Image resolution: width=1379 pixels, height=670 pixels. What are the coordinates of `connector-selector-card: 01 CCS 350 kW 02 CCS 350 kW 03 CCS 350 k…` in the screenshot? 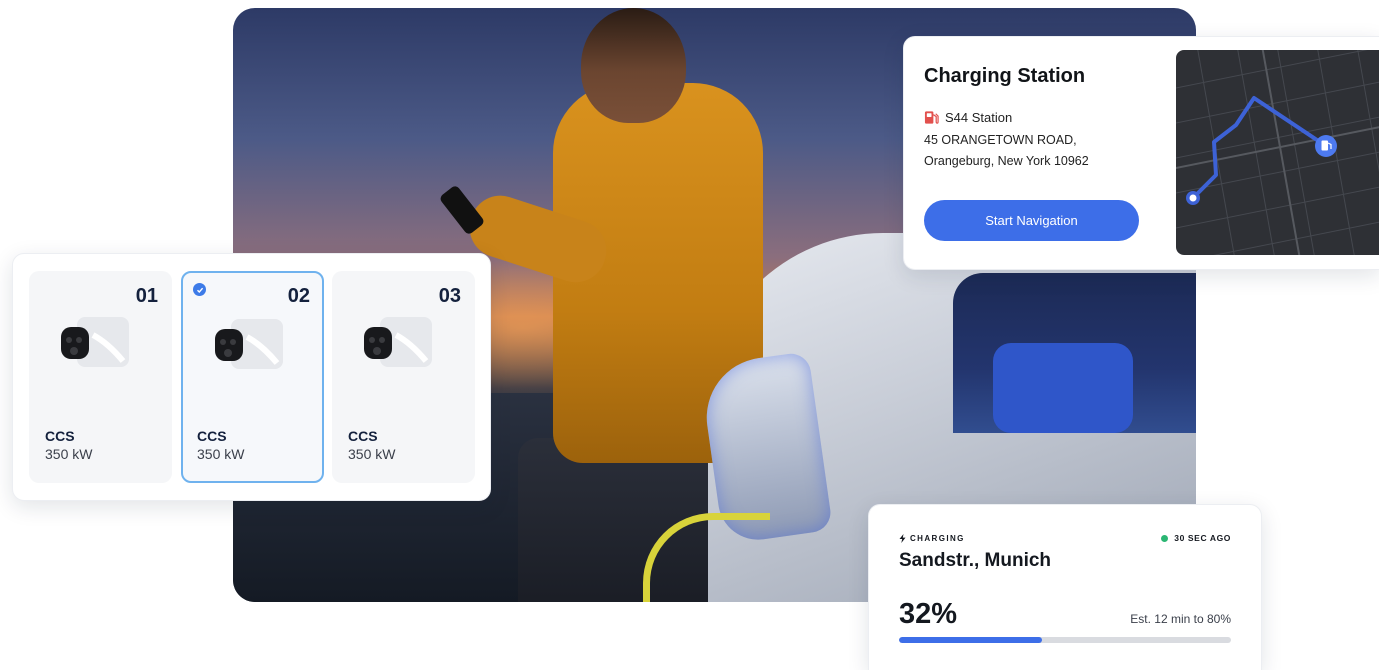 It's located at (251, 377).